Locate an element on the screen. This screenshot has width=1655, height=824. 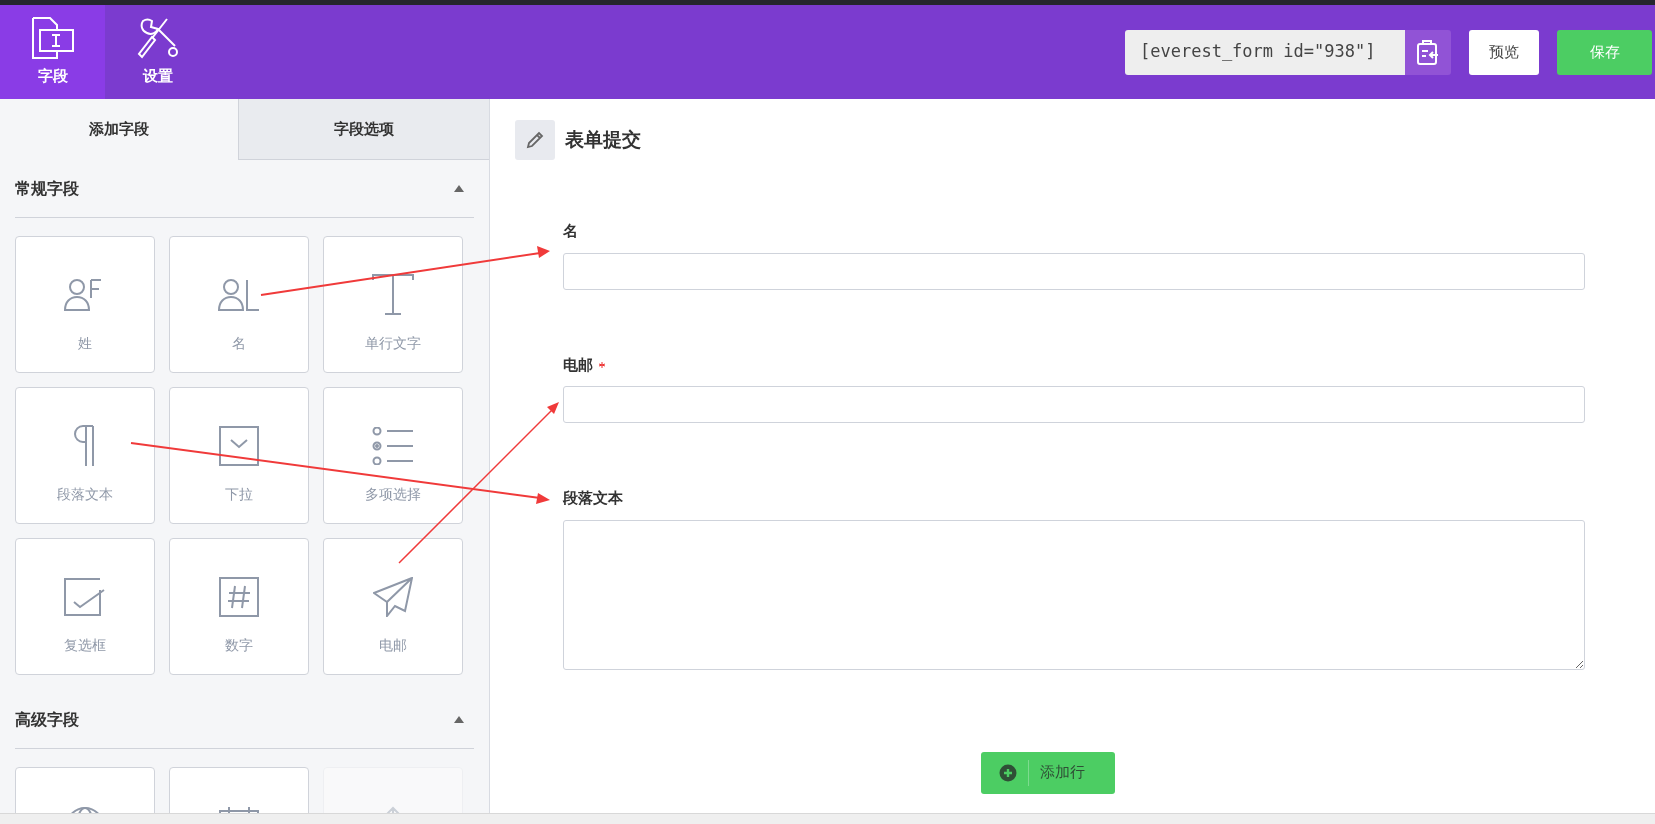
section-title: 常规字段 is located at coordinates (47, 188).